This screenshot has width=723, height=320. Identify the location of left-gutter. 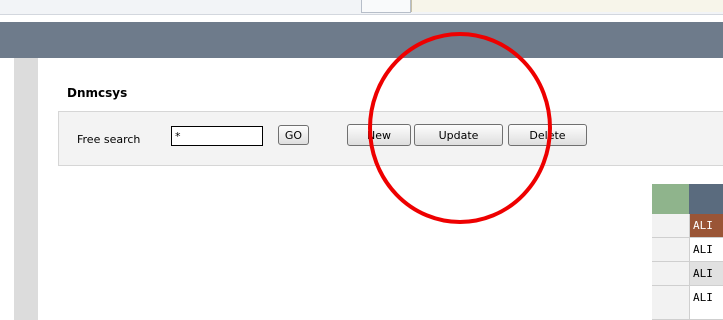
(7, 189).